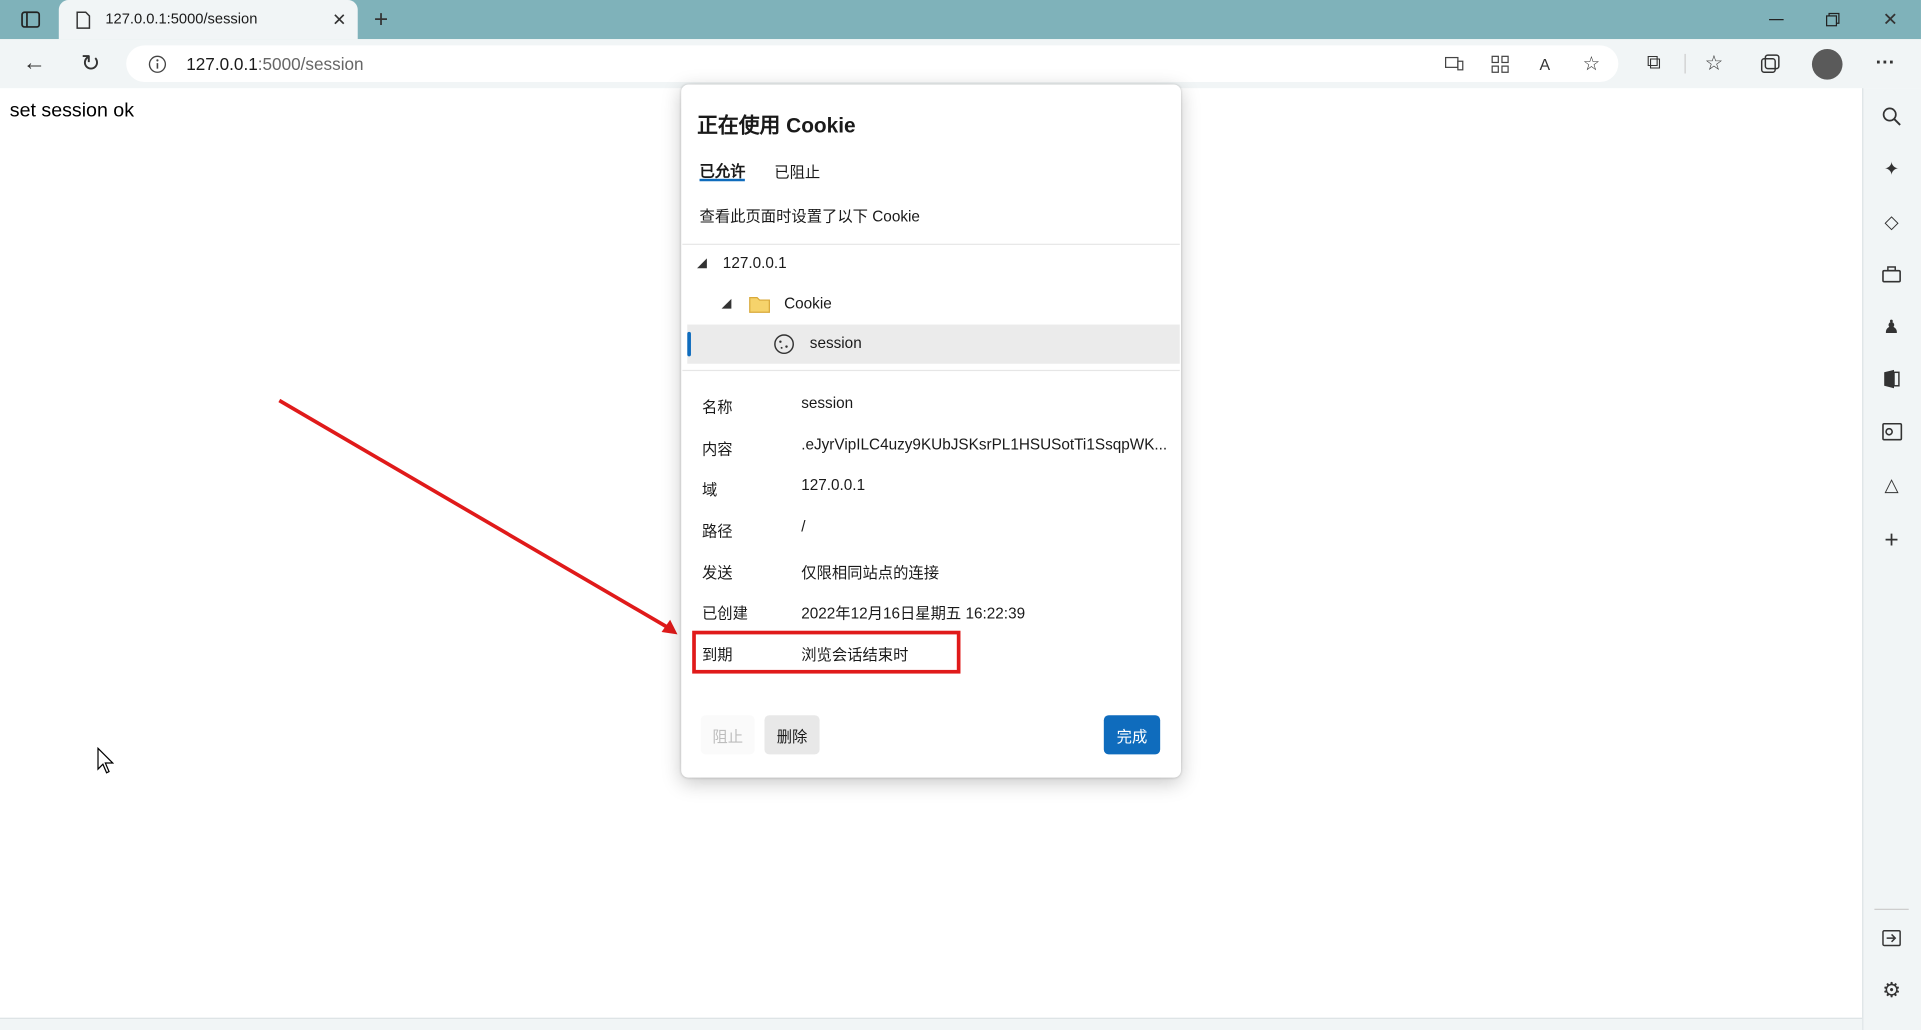 The image size is (1921, 1030). Describe the element at coordinates (809, 217) in the screenshot. I see `dialog-description: 查看此页面时设置了以下 Cookie` at that location.